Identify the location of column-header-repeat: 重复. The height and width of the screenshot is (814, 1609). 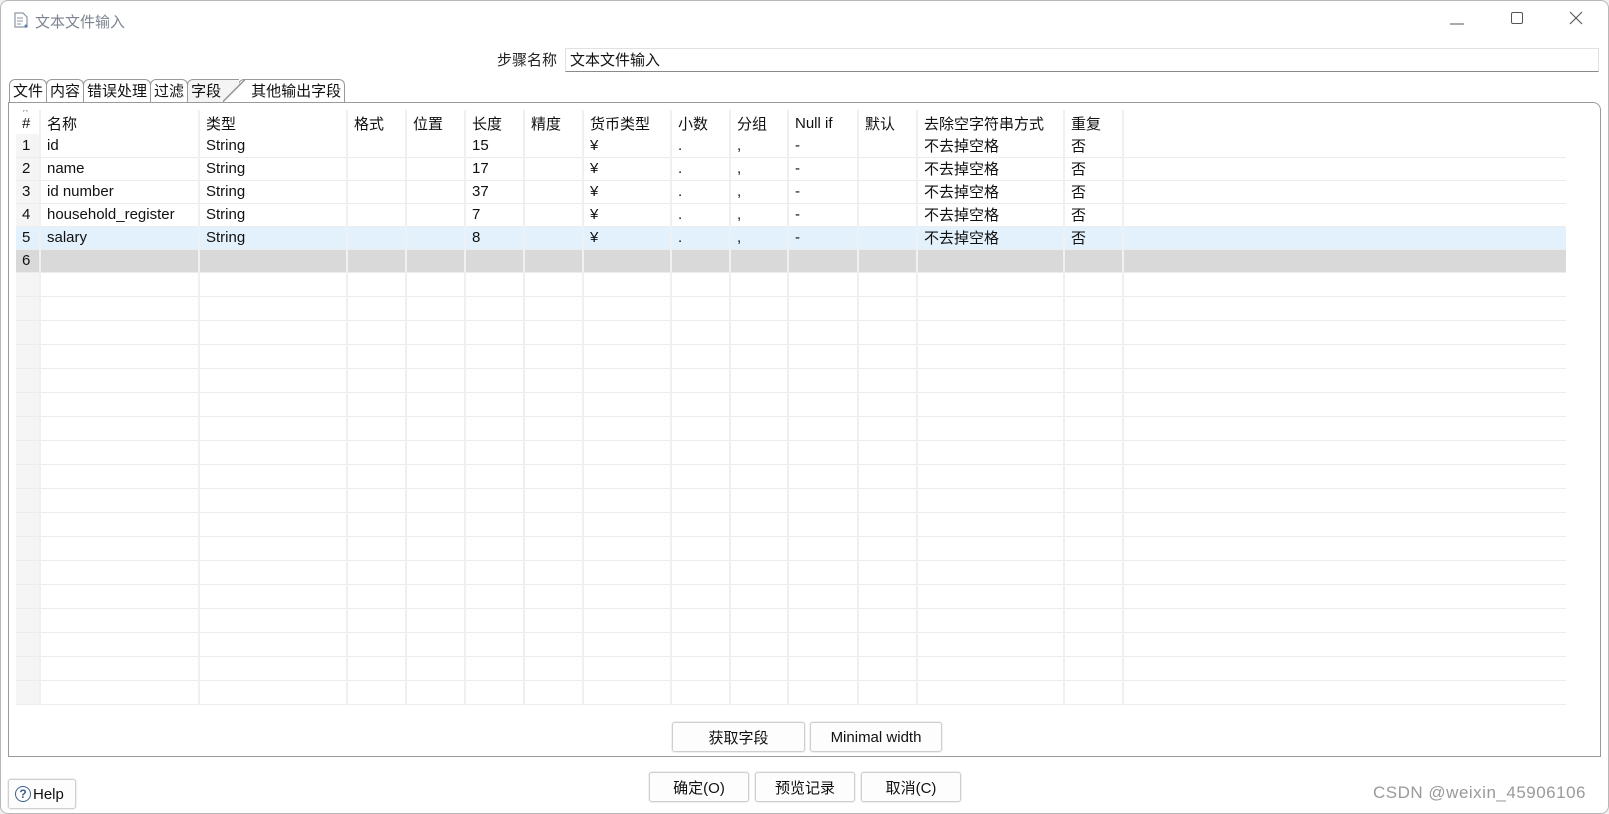
(1094, 122).